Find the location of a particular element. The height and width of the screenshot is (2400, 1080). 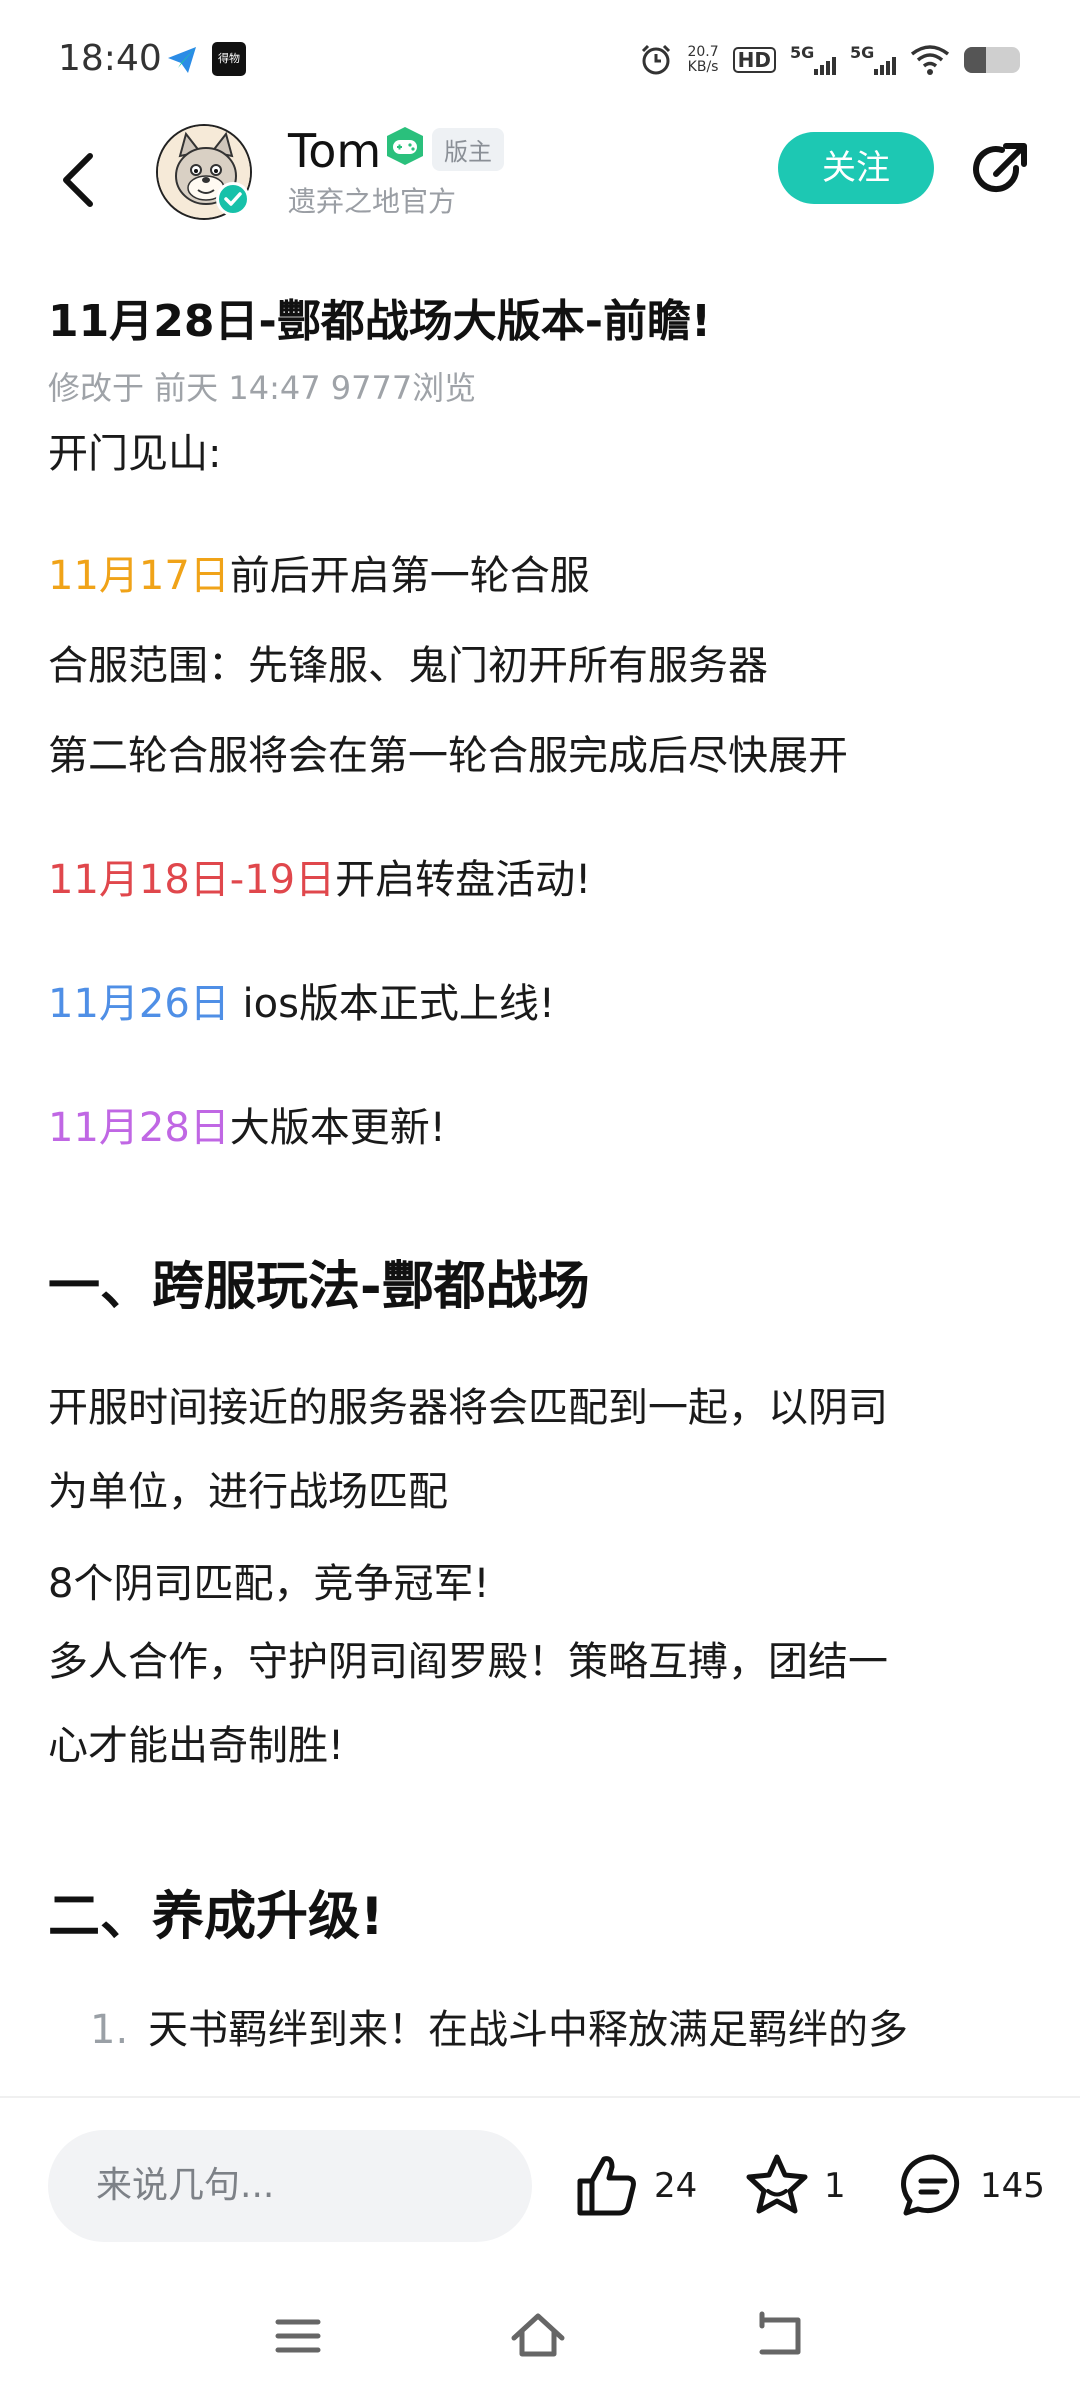

network-speed-unit: KB/s is located at coordinates (703, 67).